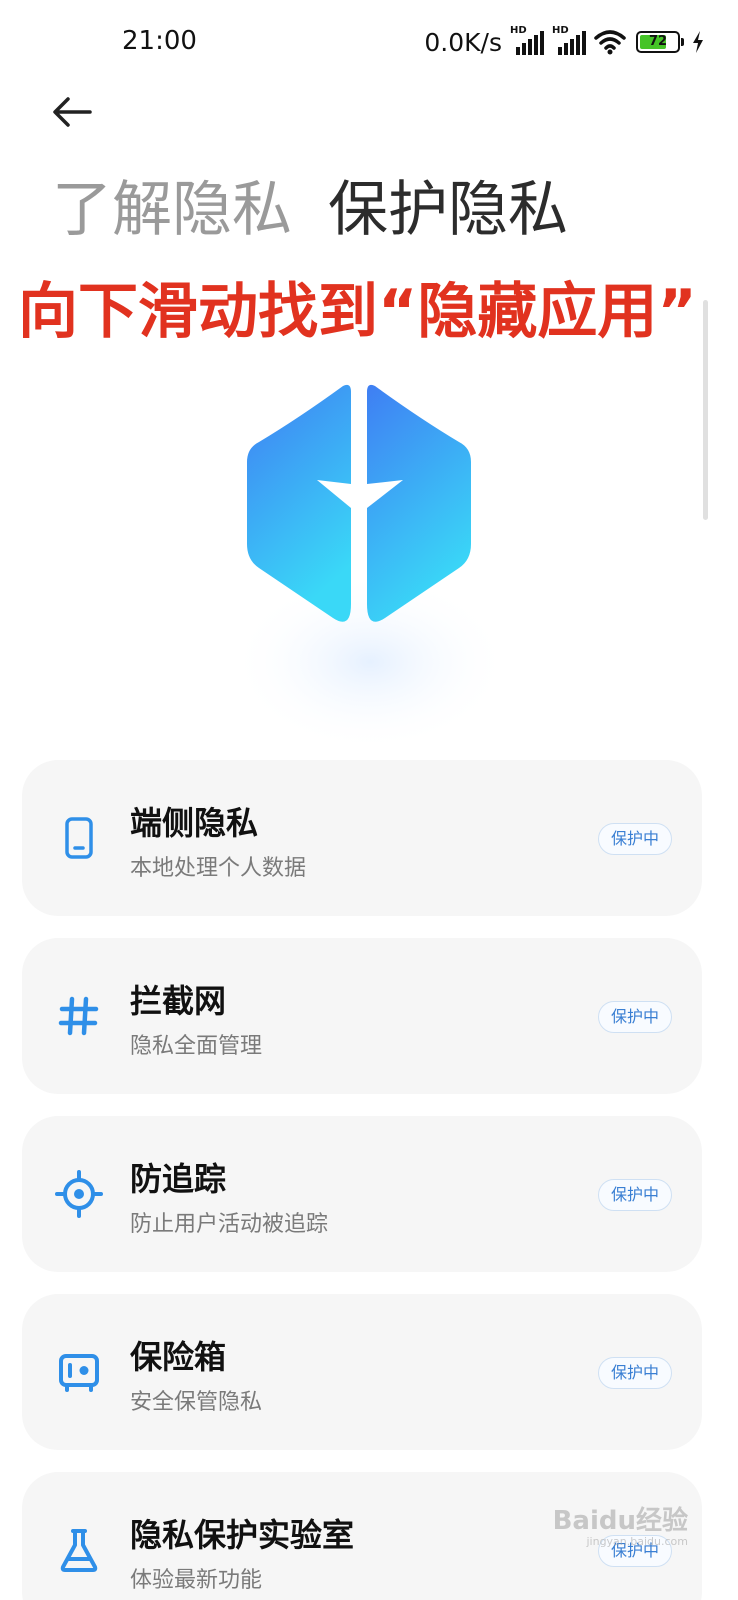 Image resolution: width=738 pixels, height=1600 pixels. Describe the element at coordinates (194, 823) in the screenshot. I see `feature-title: 端侧隐私` at that location.